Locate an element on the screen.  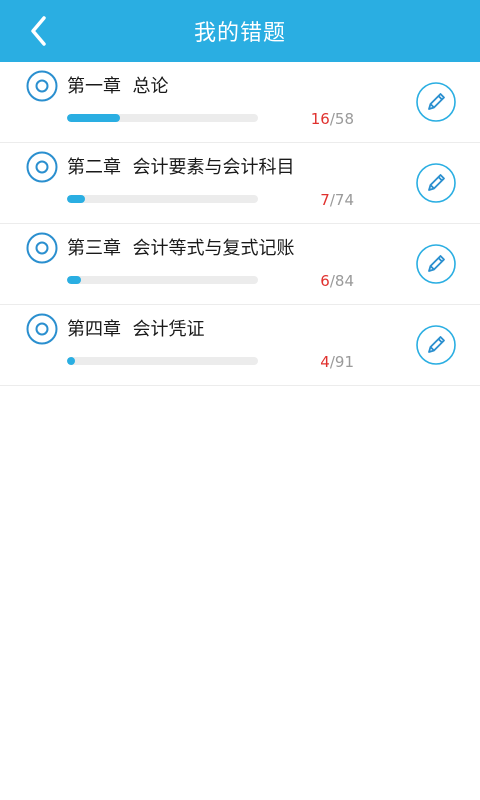
chapter-row: 第二章 会计要素与会计科目 7/74 is located at coordinates (240, 183).